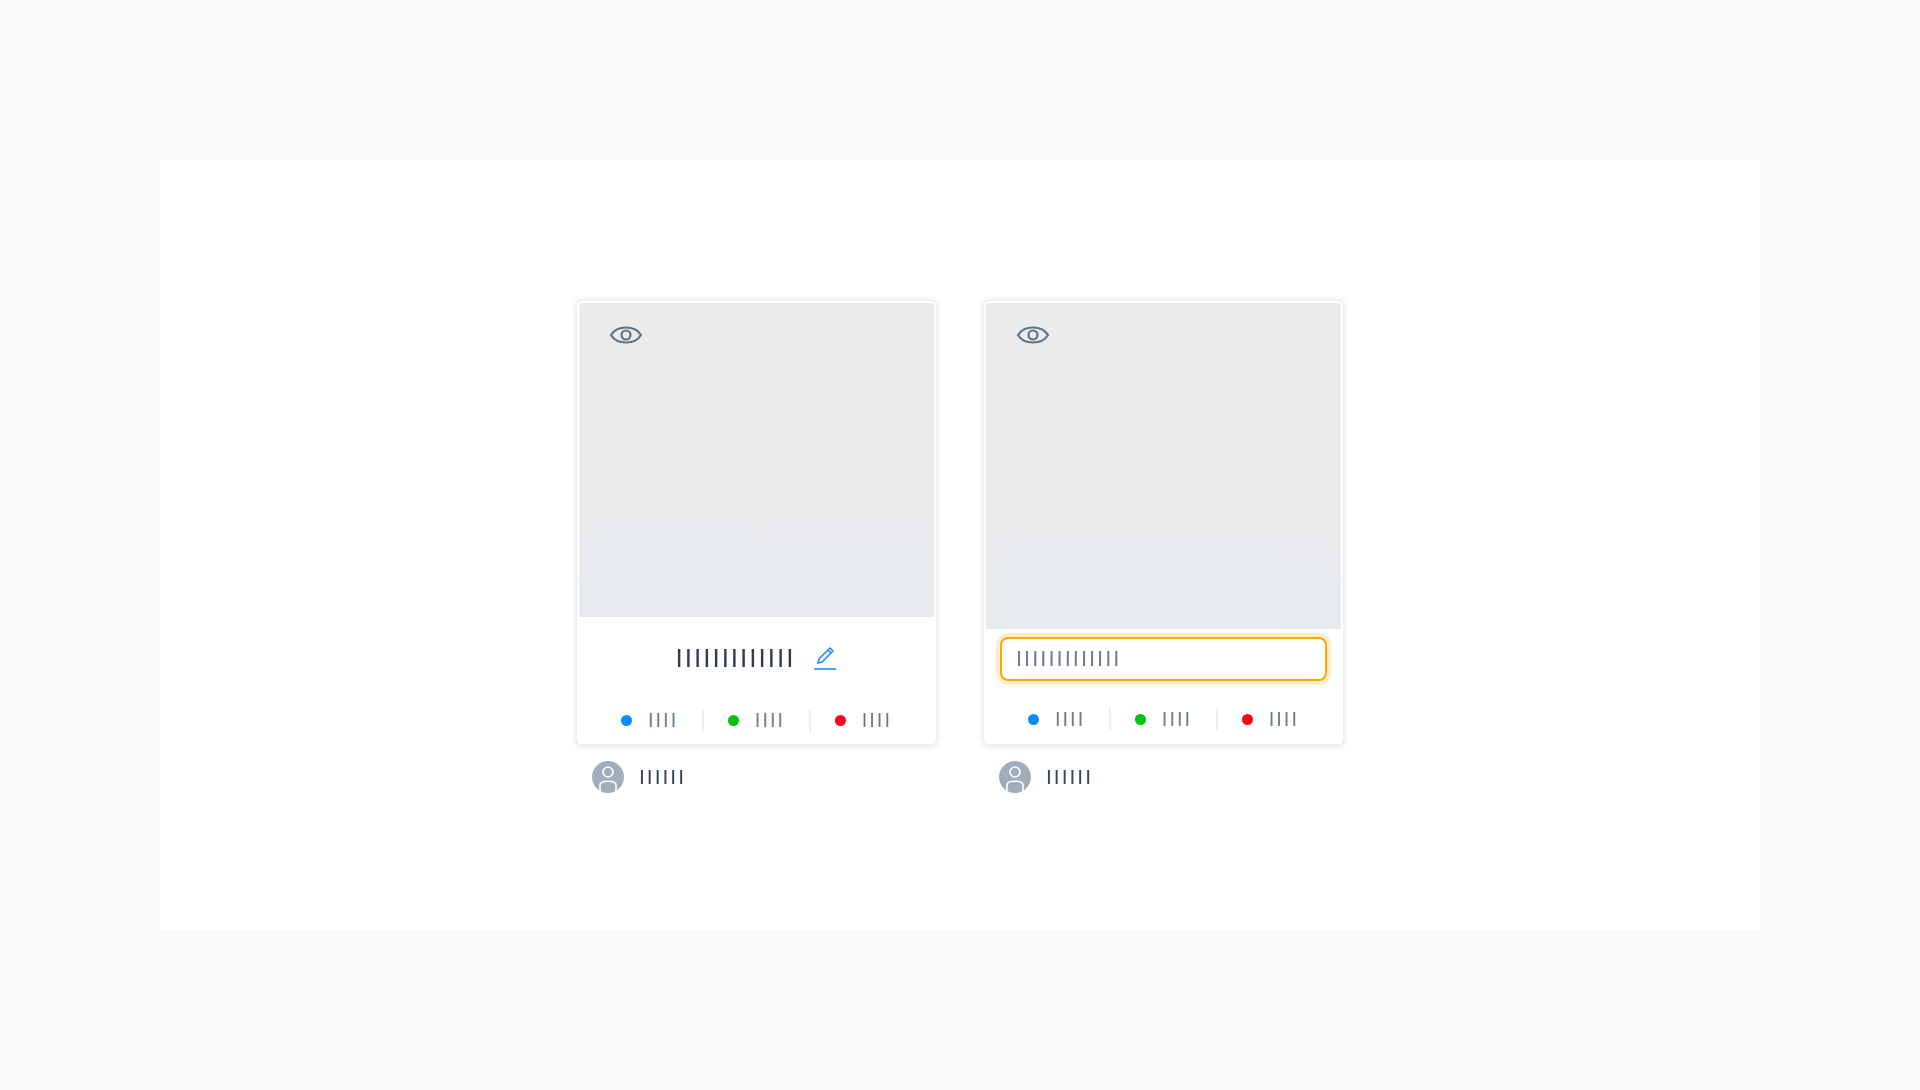 This screenshot has height=1090, width=1920. Describe the element at coordinates (825, 658) in the screenshot. I see `edit-icon` at that location.